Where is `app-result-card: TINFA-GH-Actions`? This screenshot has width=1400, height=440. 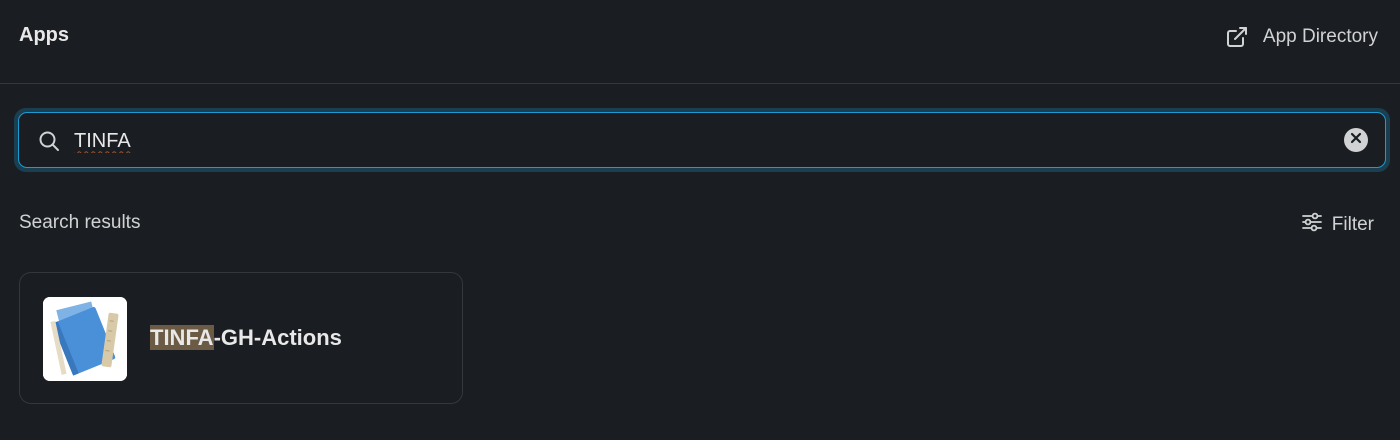
app-result-card: TINFA-GH-Actions is located at coordinates (241, 338).